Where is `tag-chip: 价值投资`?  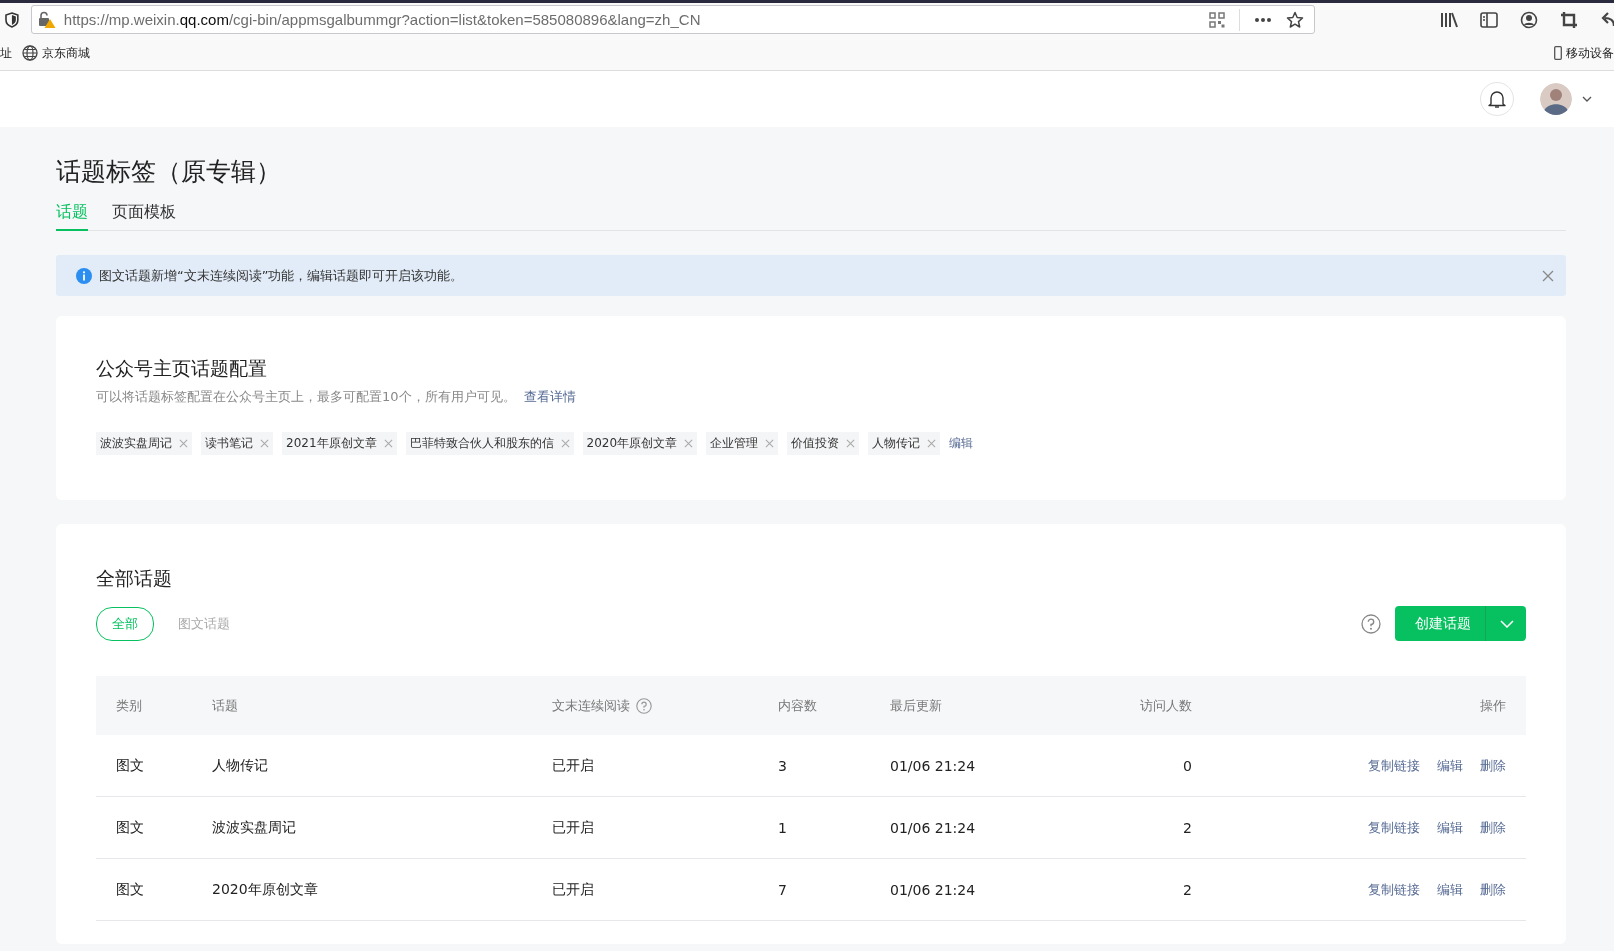
tag-chip: 价值投资 is located at coordinates (823, 443).